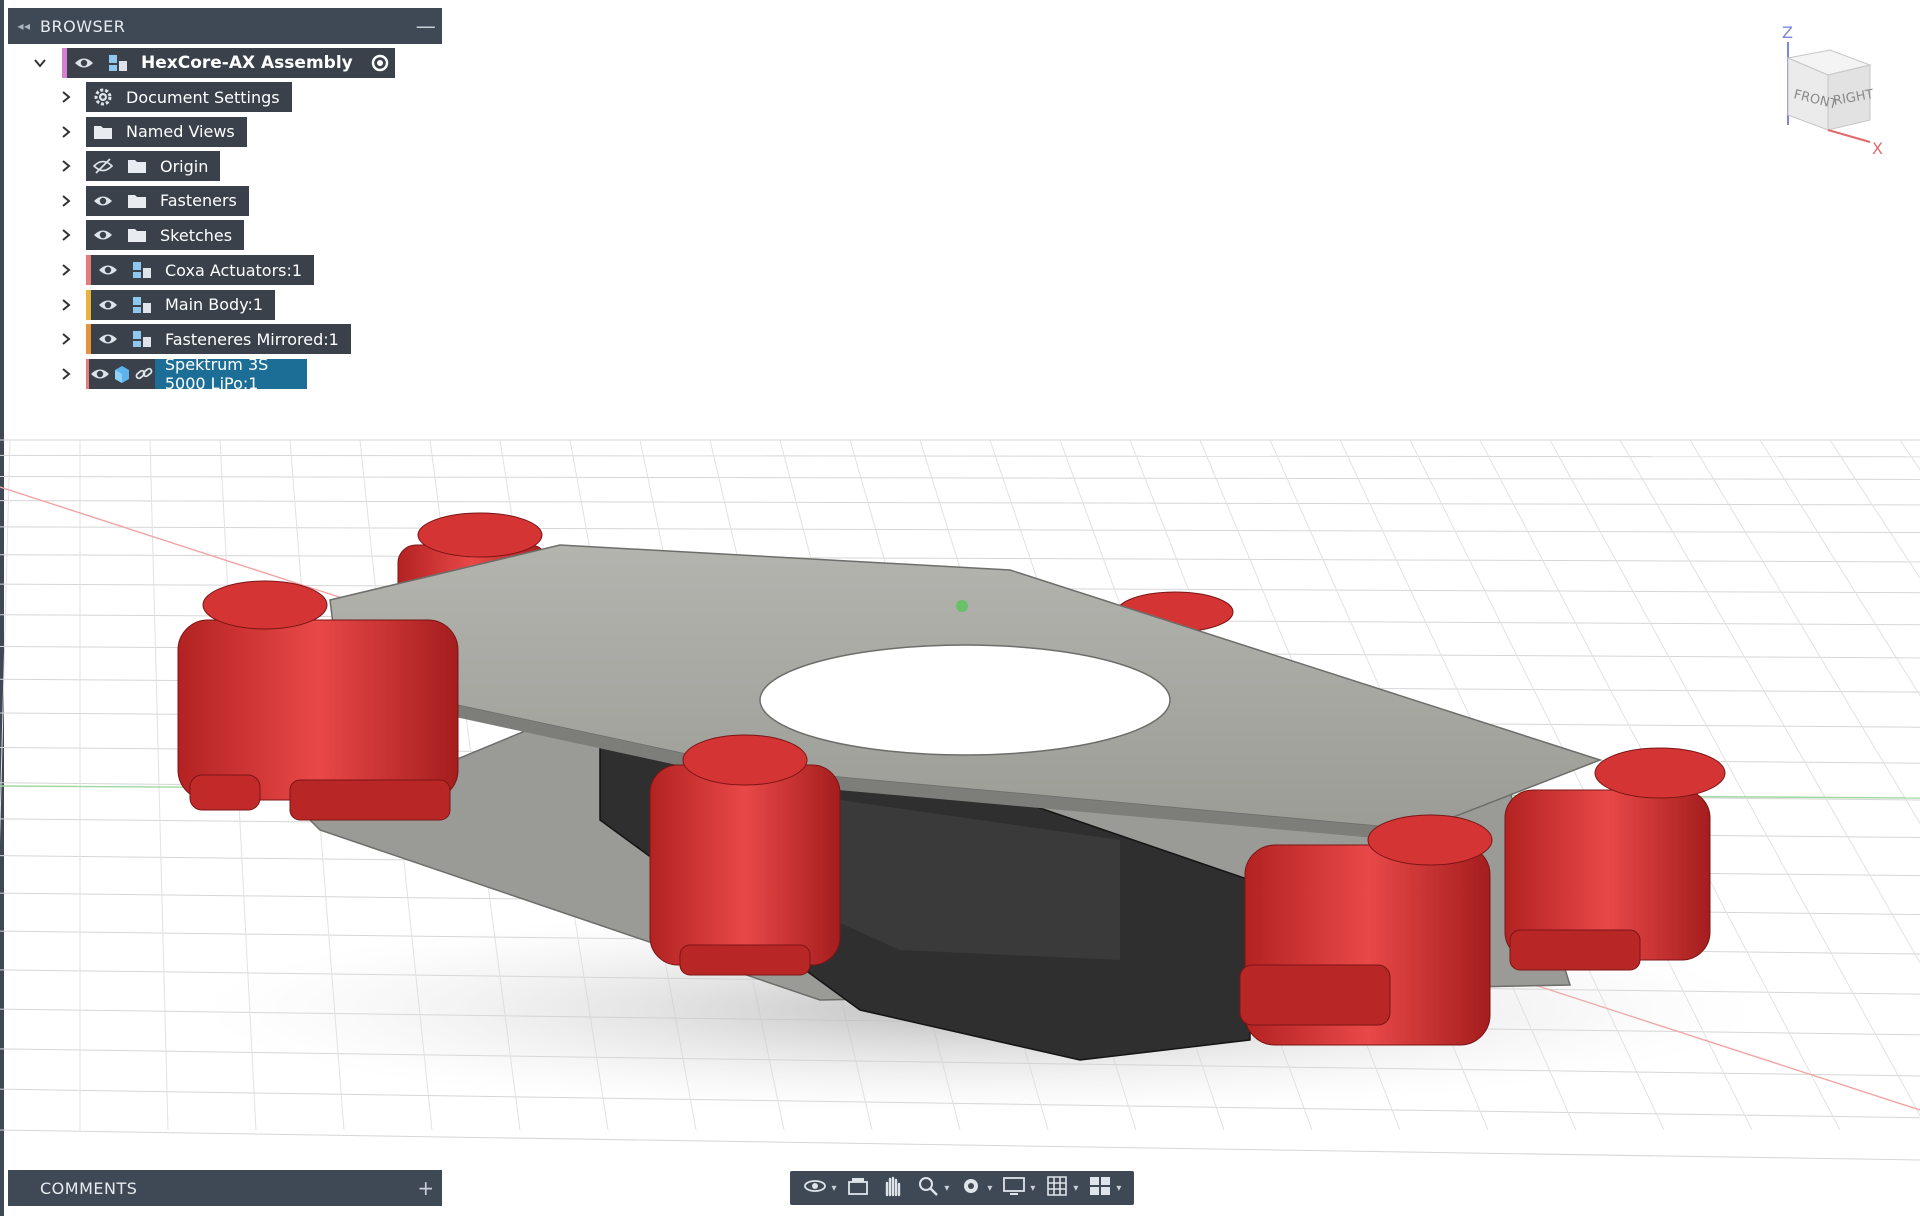 The height and width of the screenshot is (1216, 1920). Describe the element at coordinates (225, 1188) in the screenshot. I see `comments-panel-header: COMMENTS +` at that location.